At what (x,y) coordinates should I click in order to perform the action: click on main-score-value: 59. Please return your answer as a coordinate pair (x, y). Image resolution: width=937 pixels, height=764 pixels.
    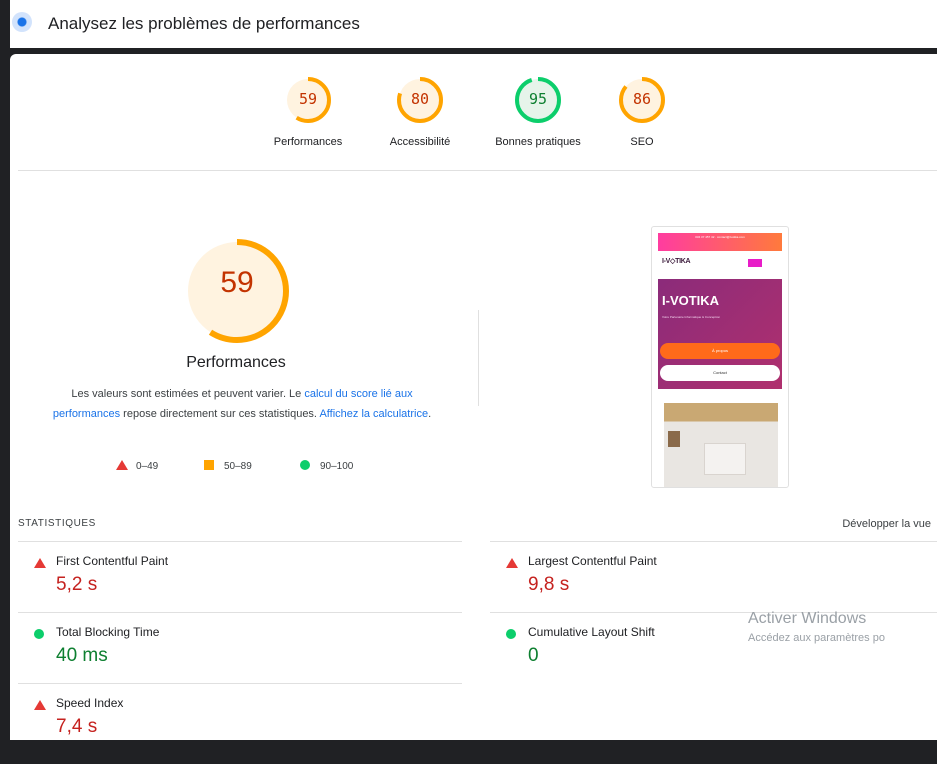
    Looking at the image, I should click on (237, 282).